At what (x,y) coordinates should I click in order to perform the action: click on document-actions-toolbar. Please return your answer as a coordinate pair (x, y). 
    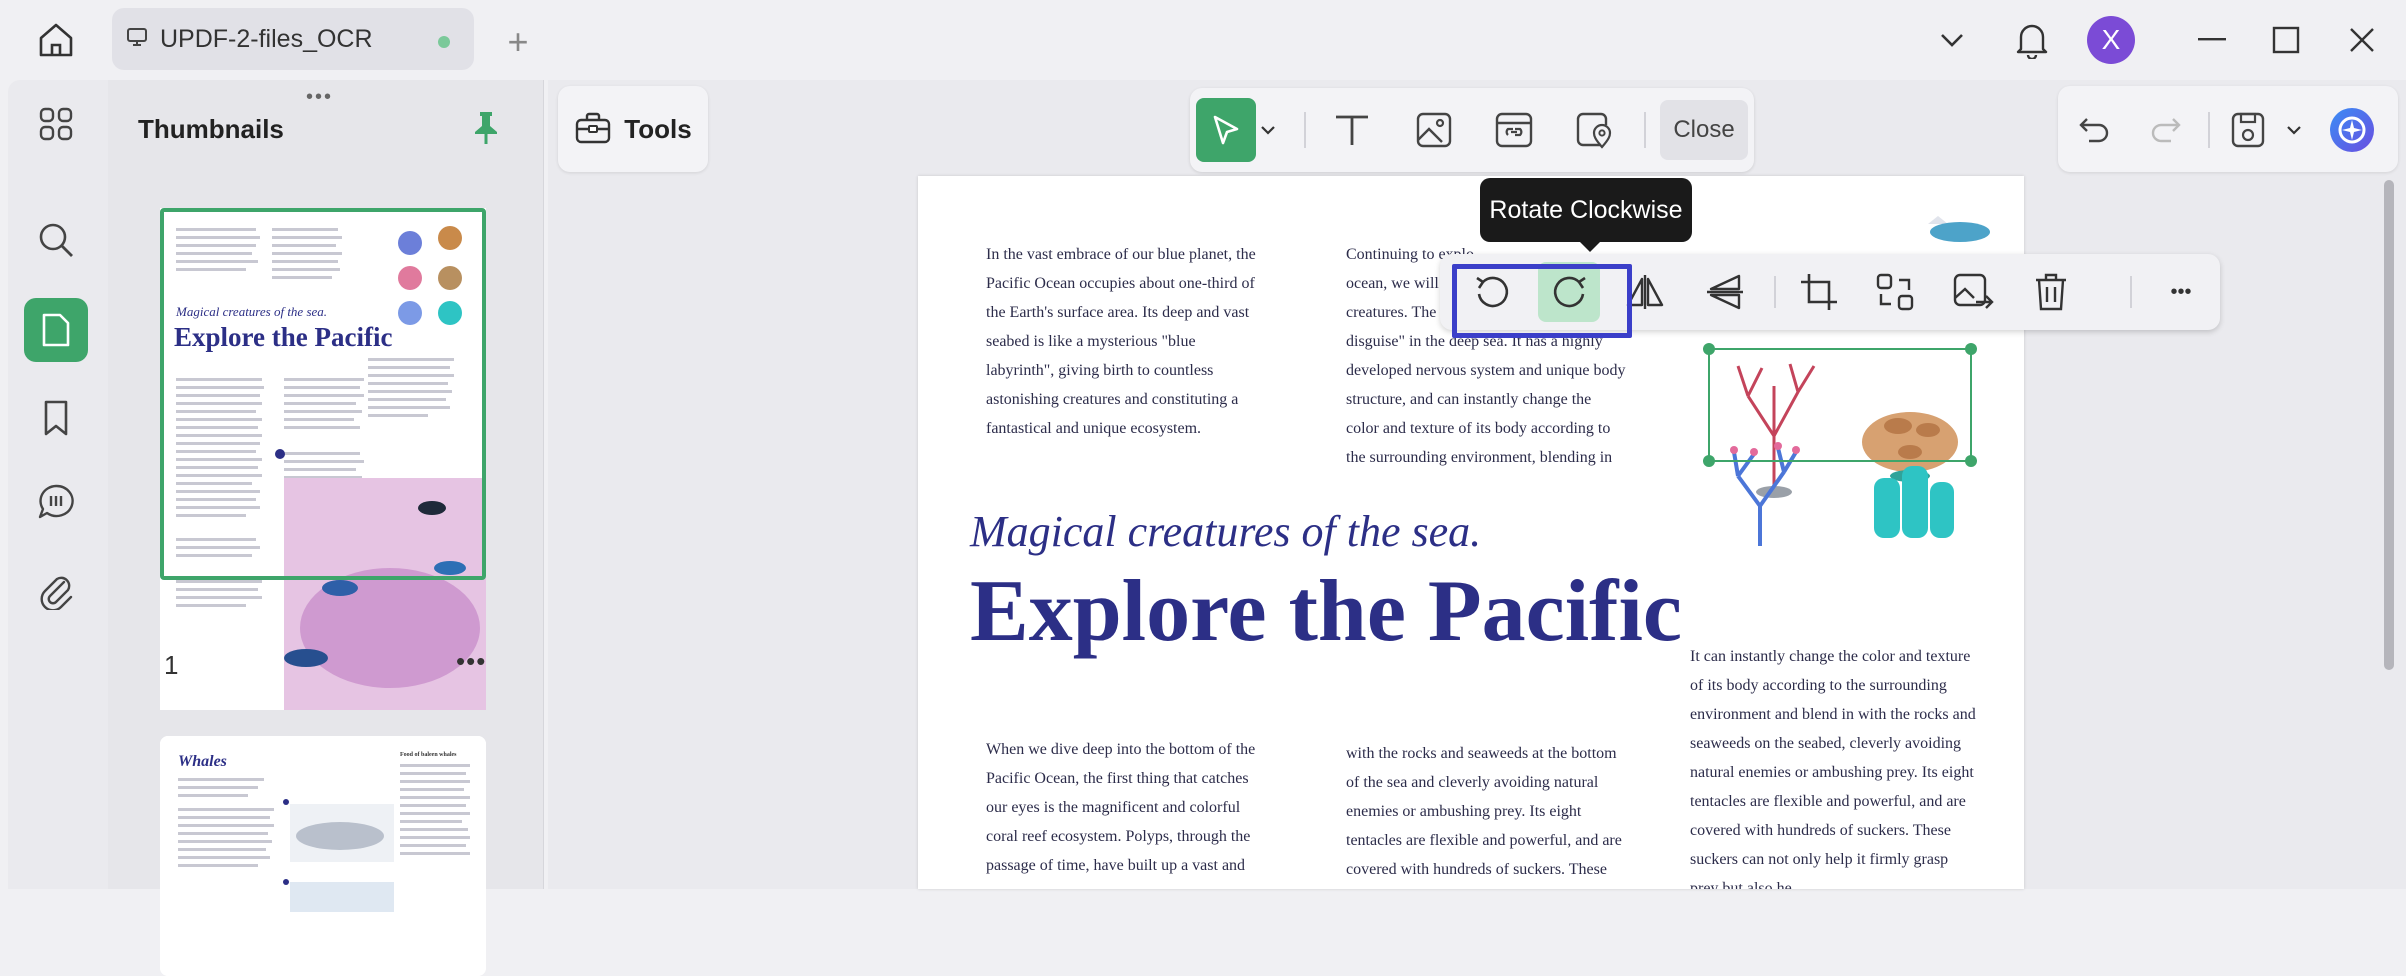
    Looking at the image, I should click on (2228, 129).